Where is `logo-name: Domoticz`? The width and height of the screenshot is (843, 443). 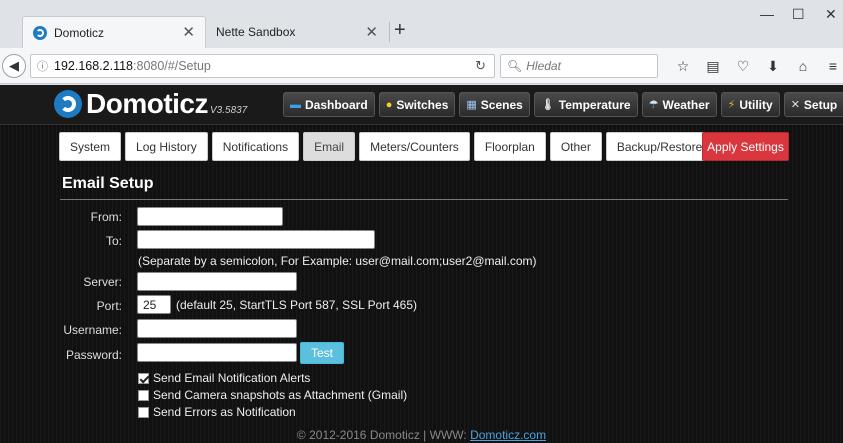
logo-name: Domoticz is located at coordinates (147, 103).